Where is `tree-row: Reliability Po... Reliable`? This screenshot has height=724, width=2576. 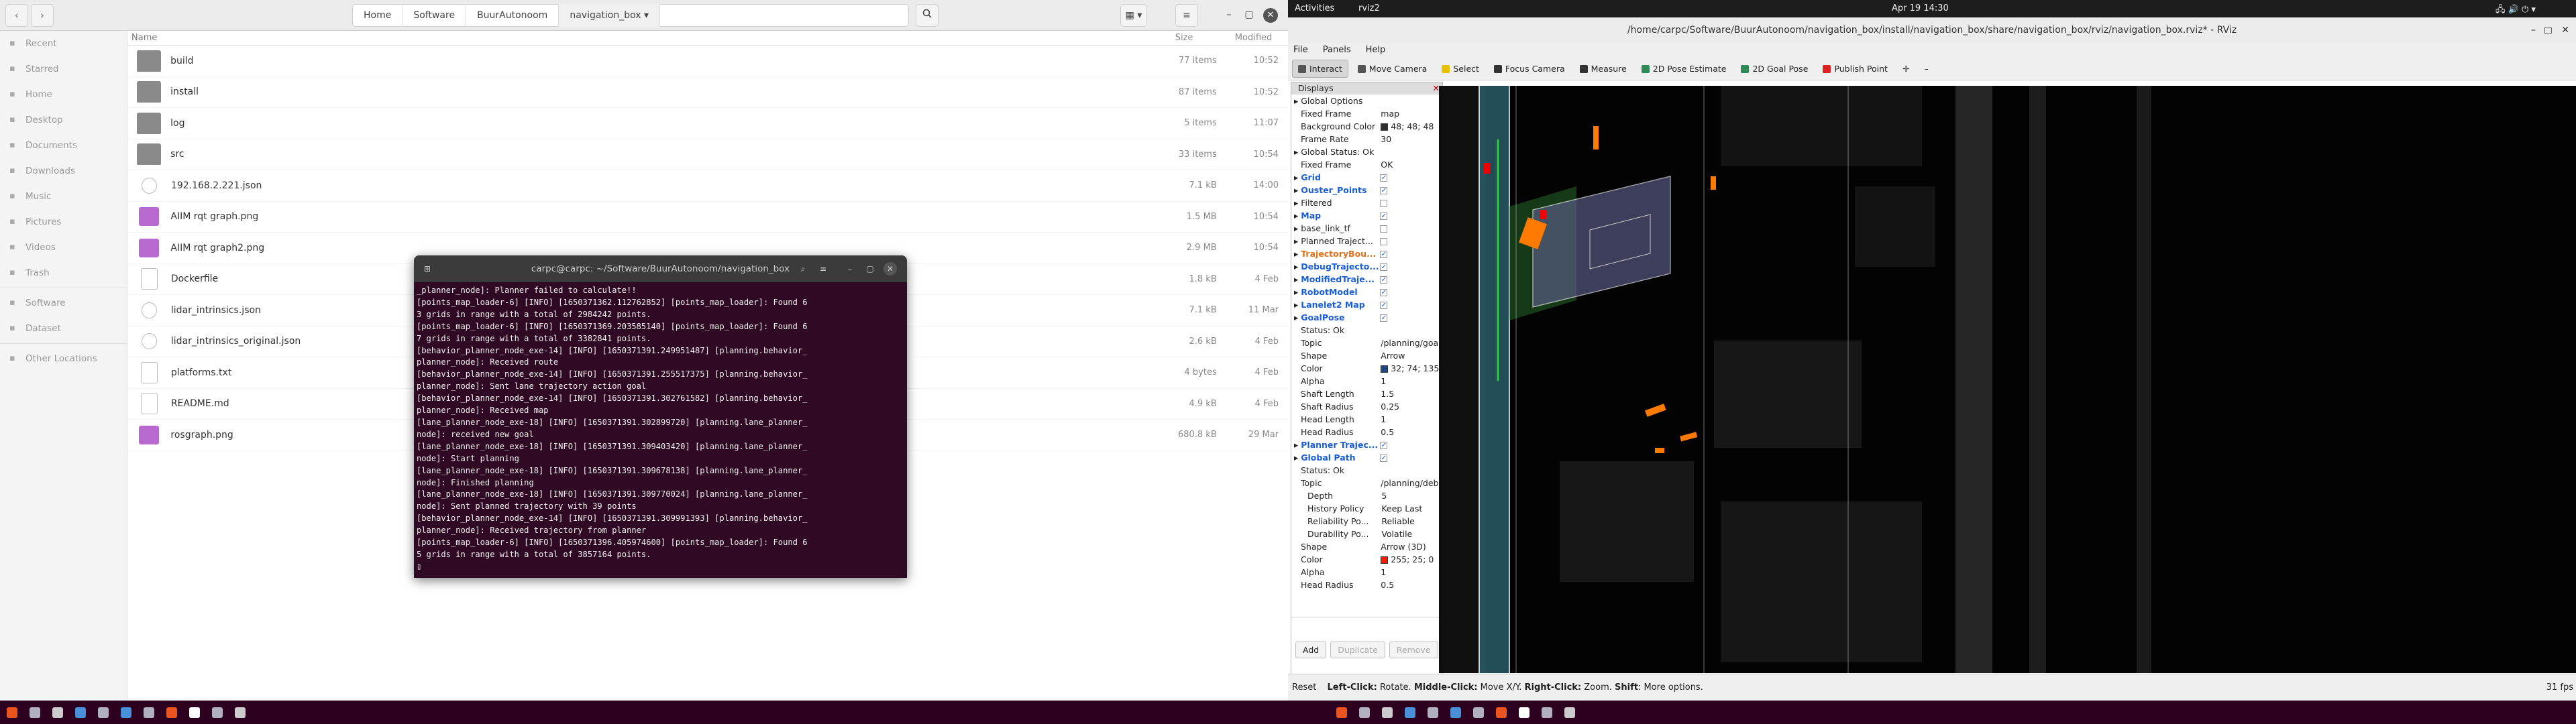
tree-row: Reliability Po... Reliable is located at coordinates (1366, 521).